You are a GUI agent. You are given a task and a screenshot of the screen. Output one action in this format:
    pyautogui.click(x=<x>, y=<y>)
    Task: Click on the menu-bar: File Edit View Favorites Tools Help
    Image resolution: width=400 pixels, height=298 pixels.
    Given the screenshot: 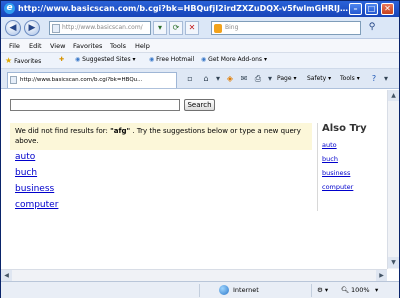 What is the action you would take?
    pyautogui.click(x=200, y=46)
    